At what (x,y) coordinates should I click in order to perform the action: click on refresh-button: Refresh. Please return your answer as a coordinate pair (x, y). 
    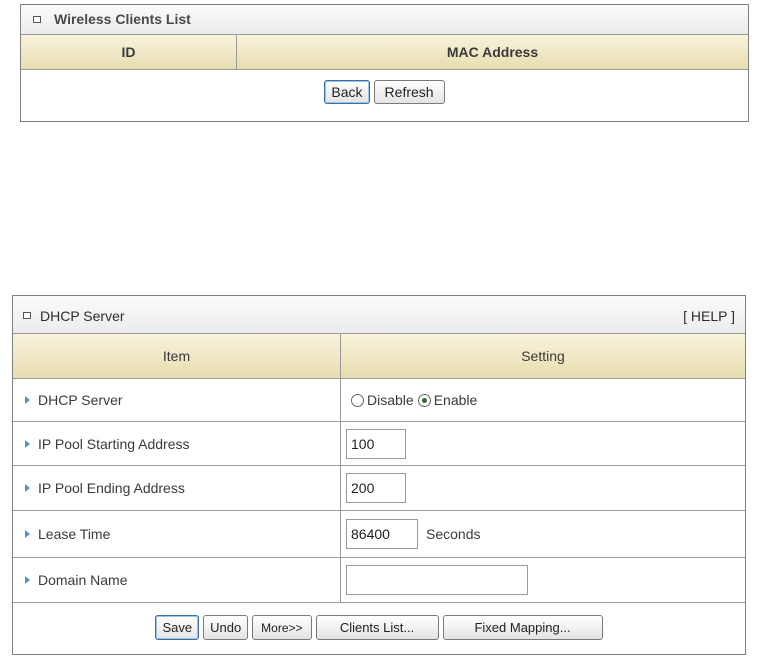
    Looking at the image, I should click on (409, 92).